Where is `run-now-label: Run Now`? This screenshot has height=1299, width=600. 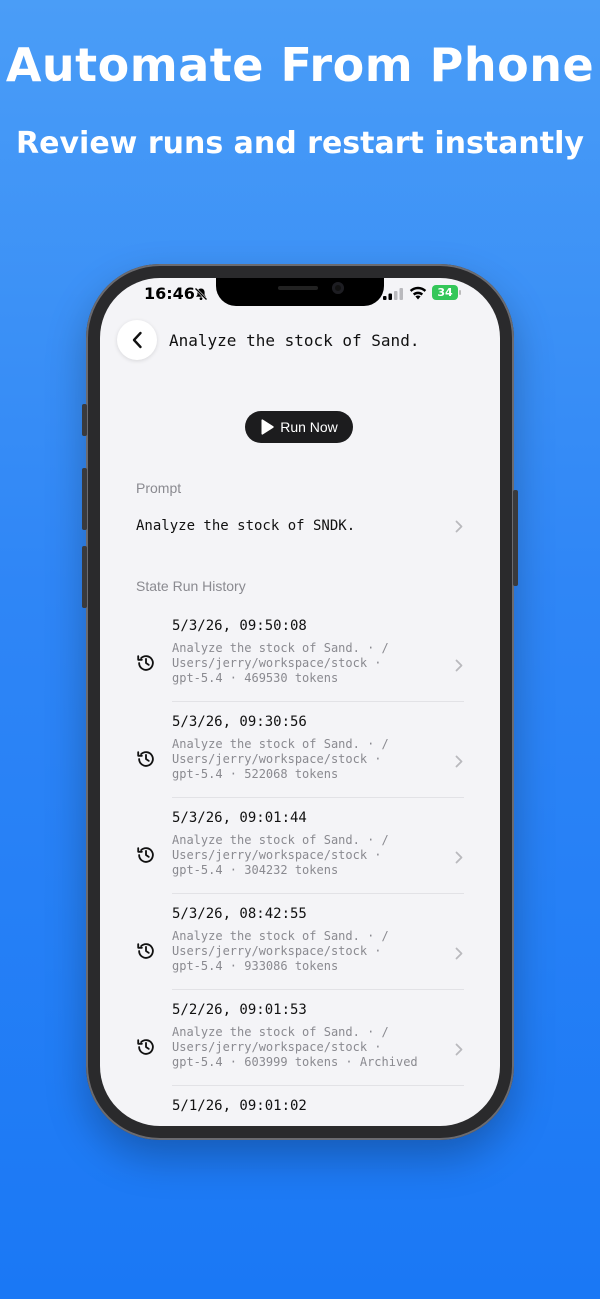
run-now-label: Run Now is located at coordinates (309, 427).